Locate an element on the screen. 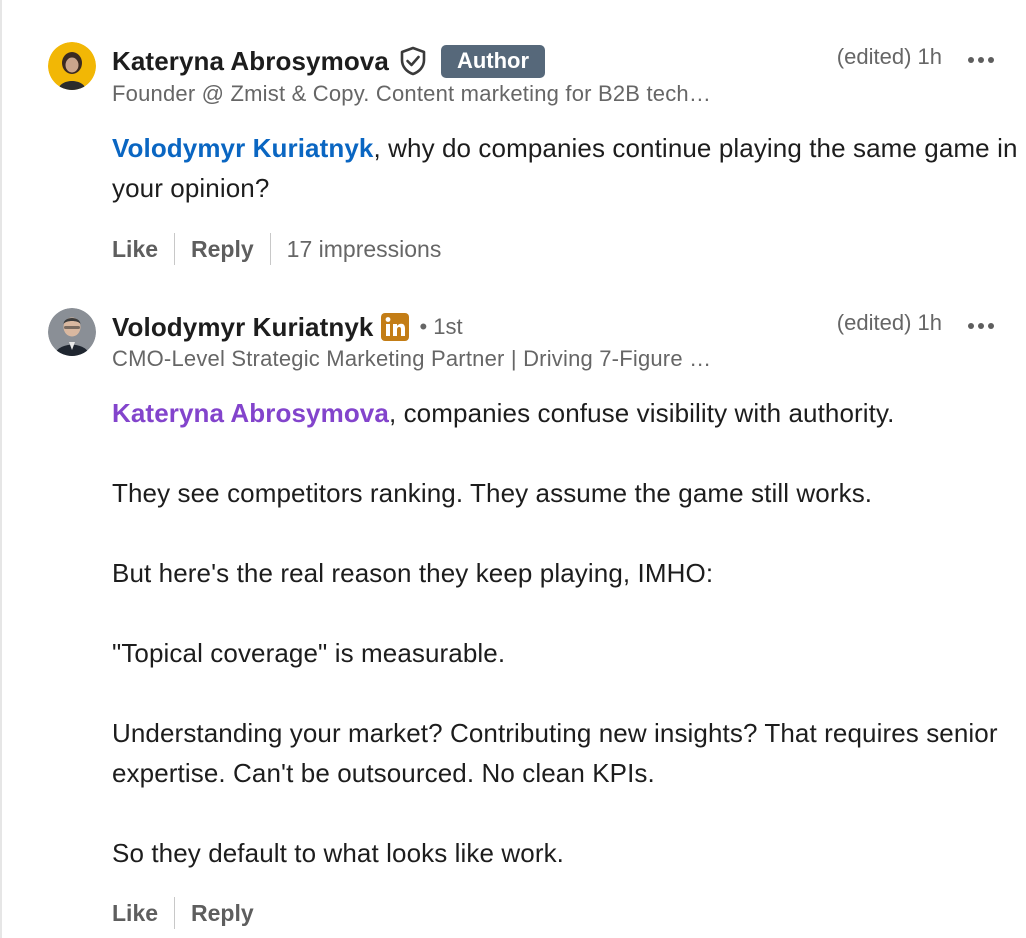  comment-paragraph: So they default to what looks like work. is located at coordinates (338, 853).